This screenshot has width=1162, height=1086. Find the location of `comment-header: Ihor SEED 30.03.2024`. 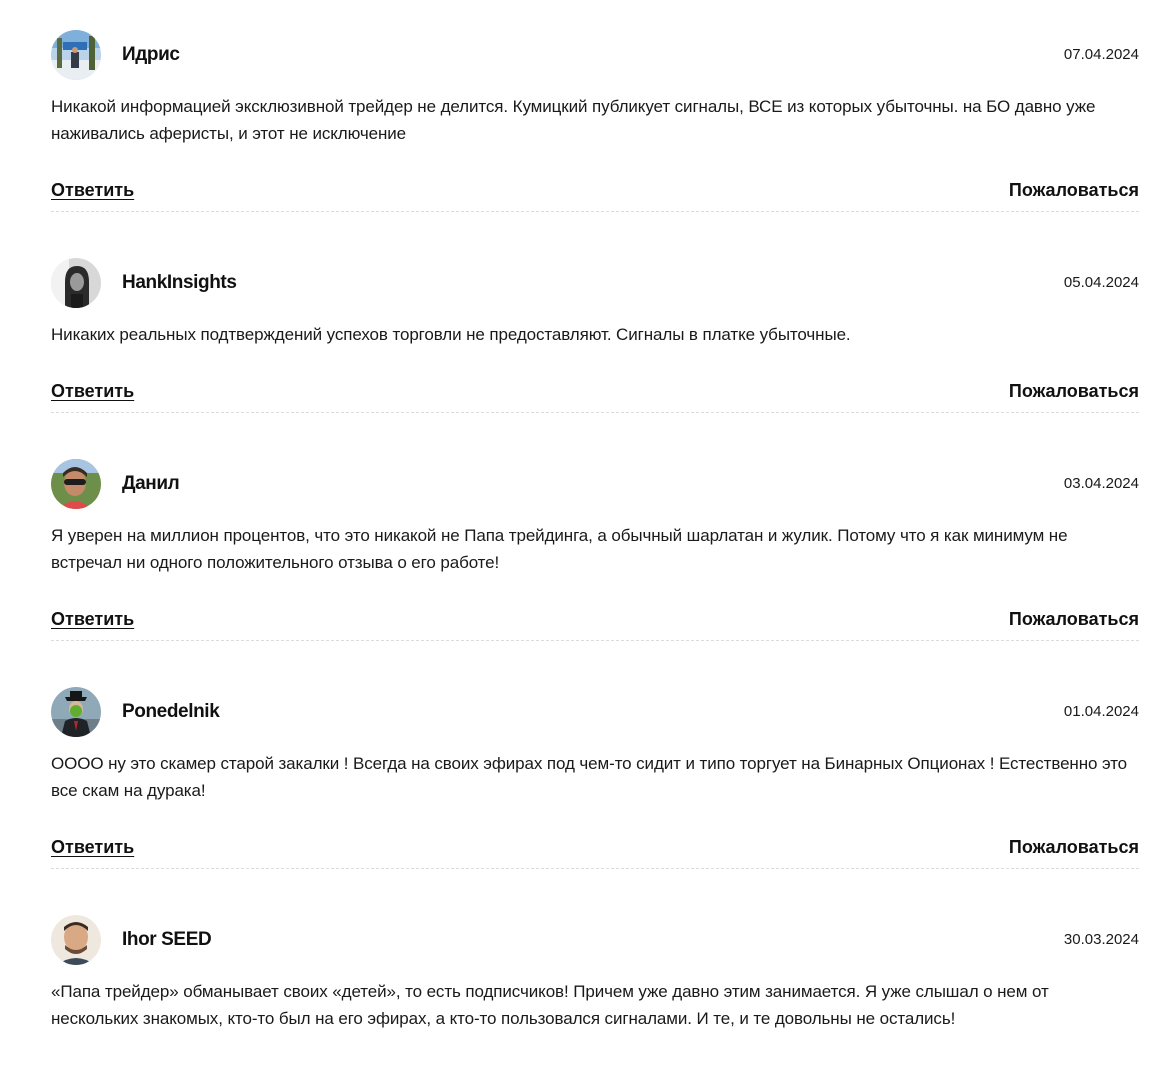

comment-header: Ihor SEED 30.03.2024 is located at coordinates (595, 940).